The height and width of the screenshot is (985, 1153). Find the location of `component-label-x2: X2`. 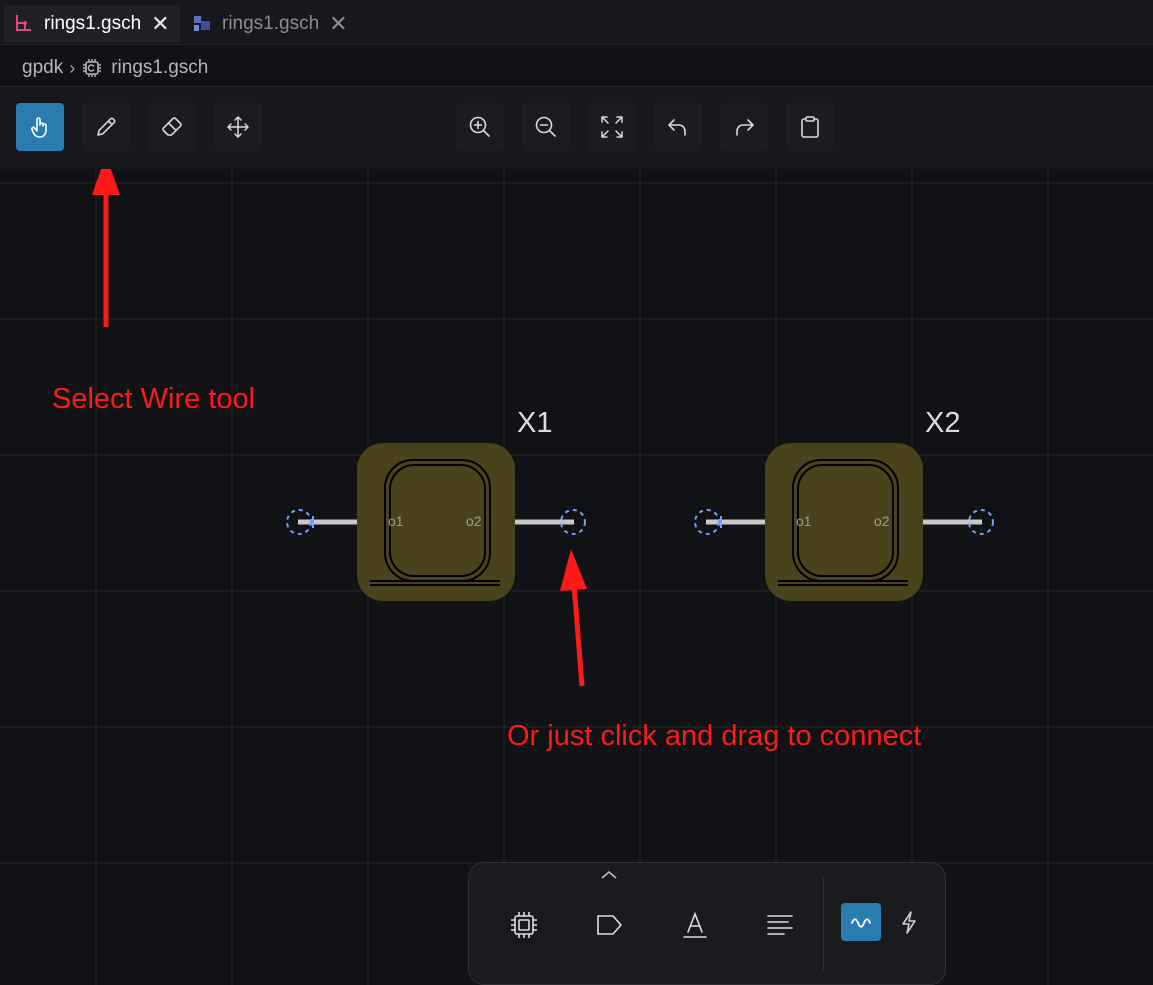

component-label-x2: X2 is located at coordinates (943, 423).